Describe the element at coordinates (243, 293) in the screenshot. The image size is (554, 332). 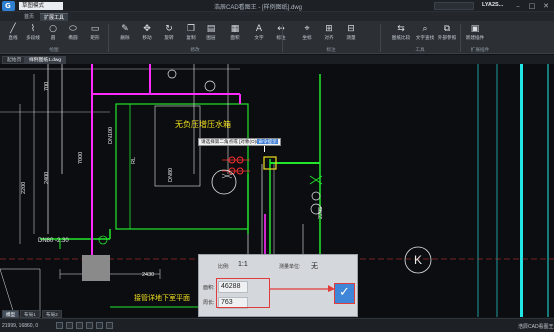
I see `highlight-box` at that location.